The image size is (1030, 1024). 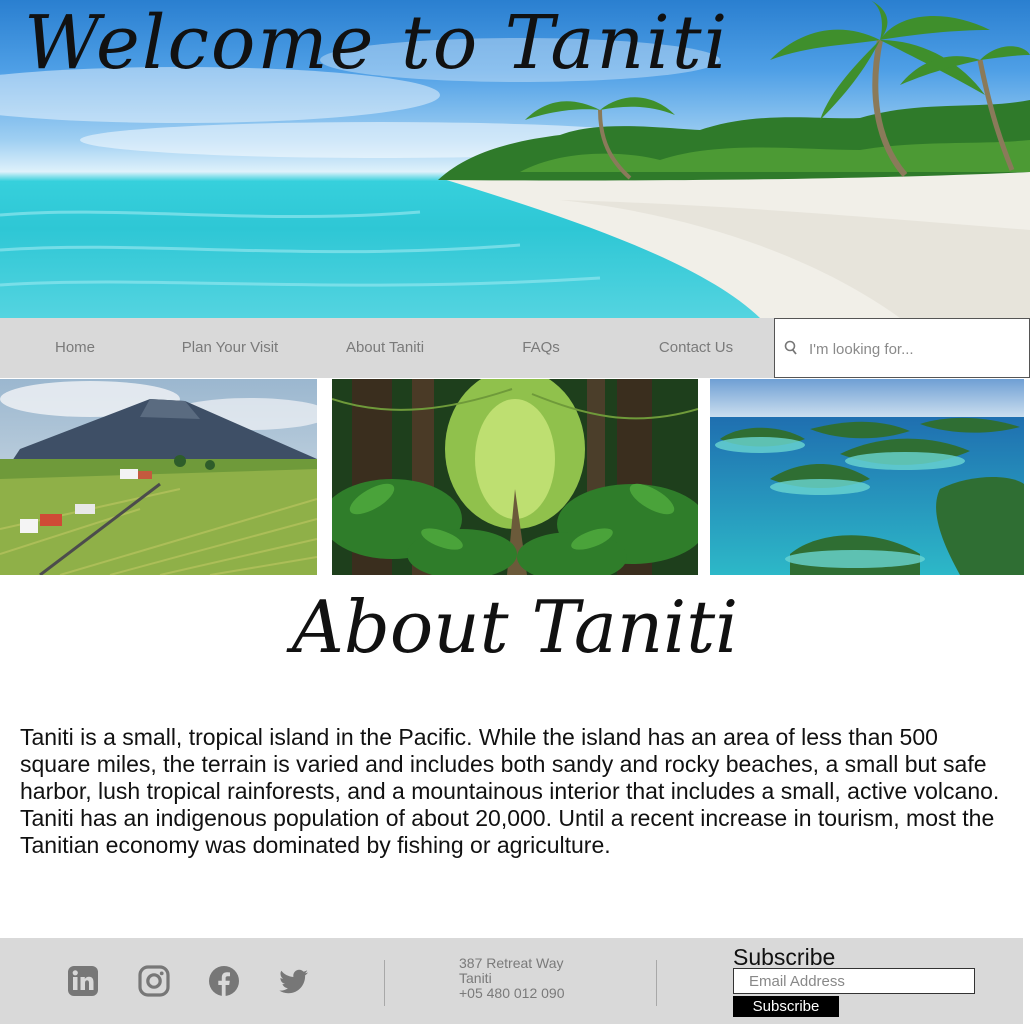 What do you see at coordinates (230, 348) in the screenshot?
I see `nav-plan-your-visit: Plan Your Visit` at bounding box center [230, 348].